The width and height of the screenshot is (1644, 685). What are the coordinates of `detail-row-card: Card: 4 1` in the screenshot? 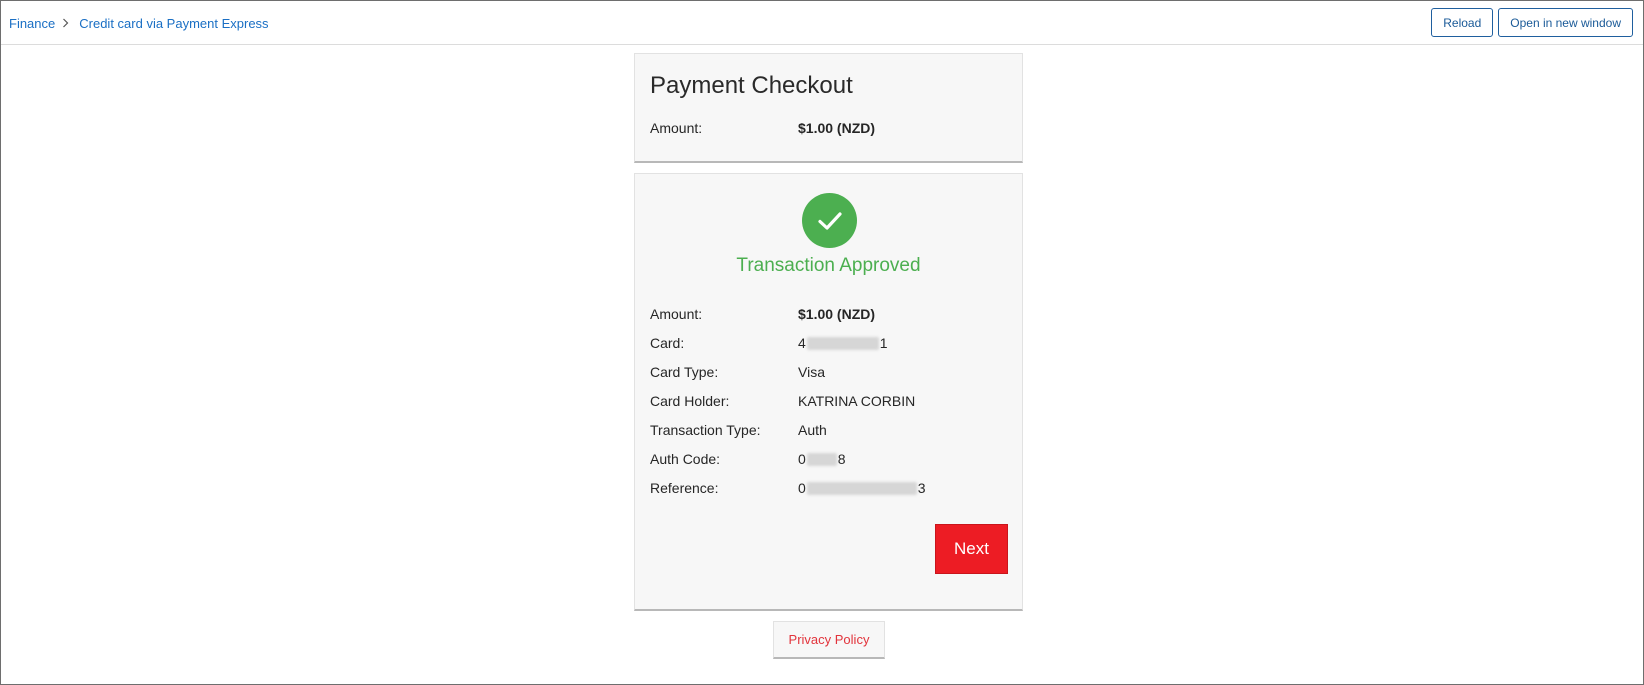 It's located at (769, 343).